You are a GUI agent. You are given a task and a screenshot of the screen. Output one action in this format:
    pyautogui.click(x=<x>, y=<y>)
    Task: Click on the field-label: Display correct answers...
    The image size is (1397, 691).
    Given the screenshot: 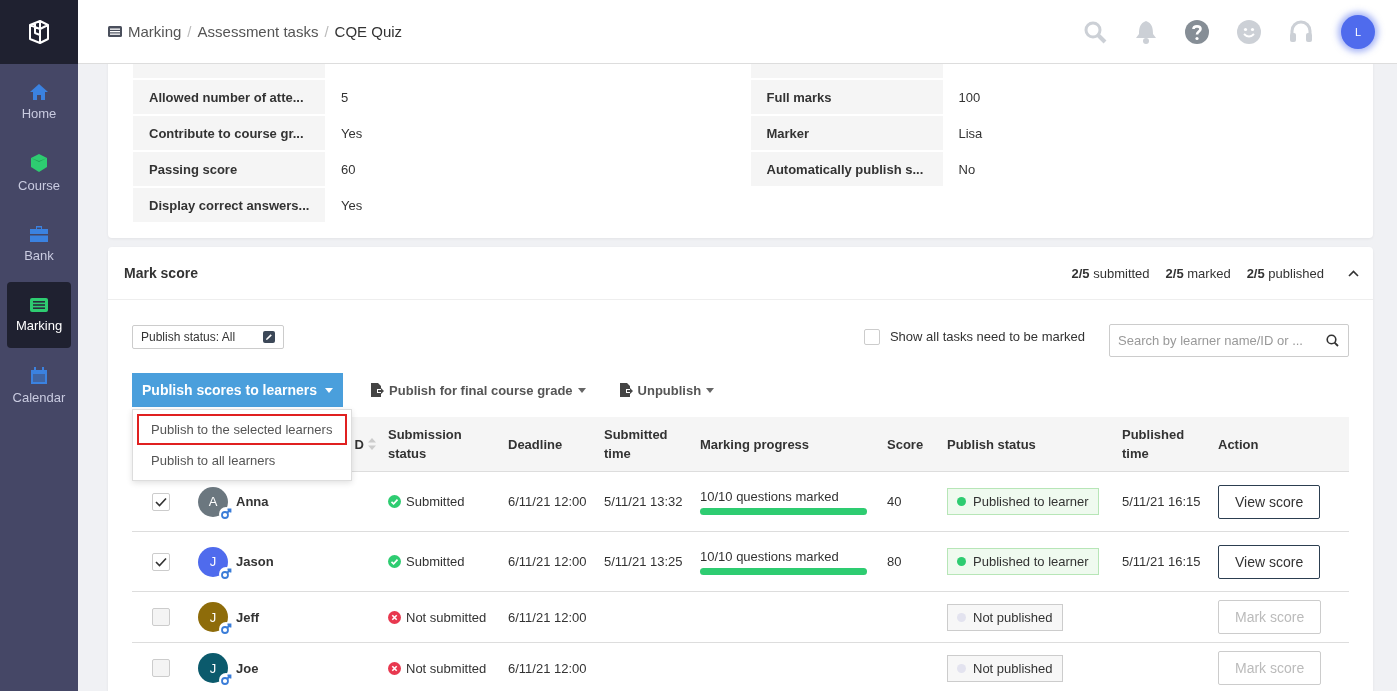 What is the action you would take?
    pyautogui.click(x=229, y=205)
    